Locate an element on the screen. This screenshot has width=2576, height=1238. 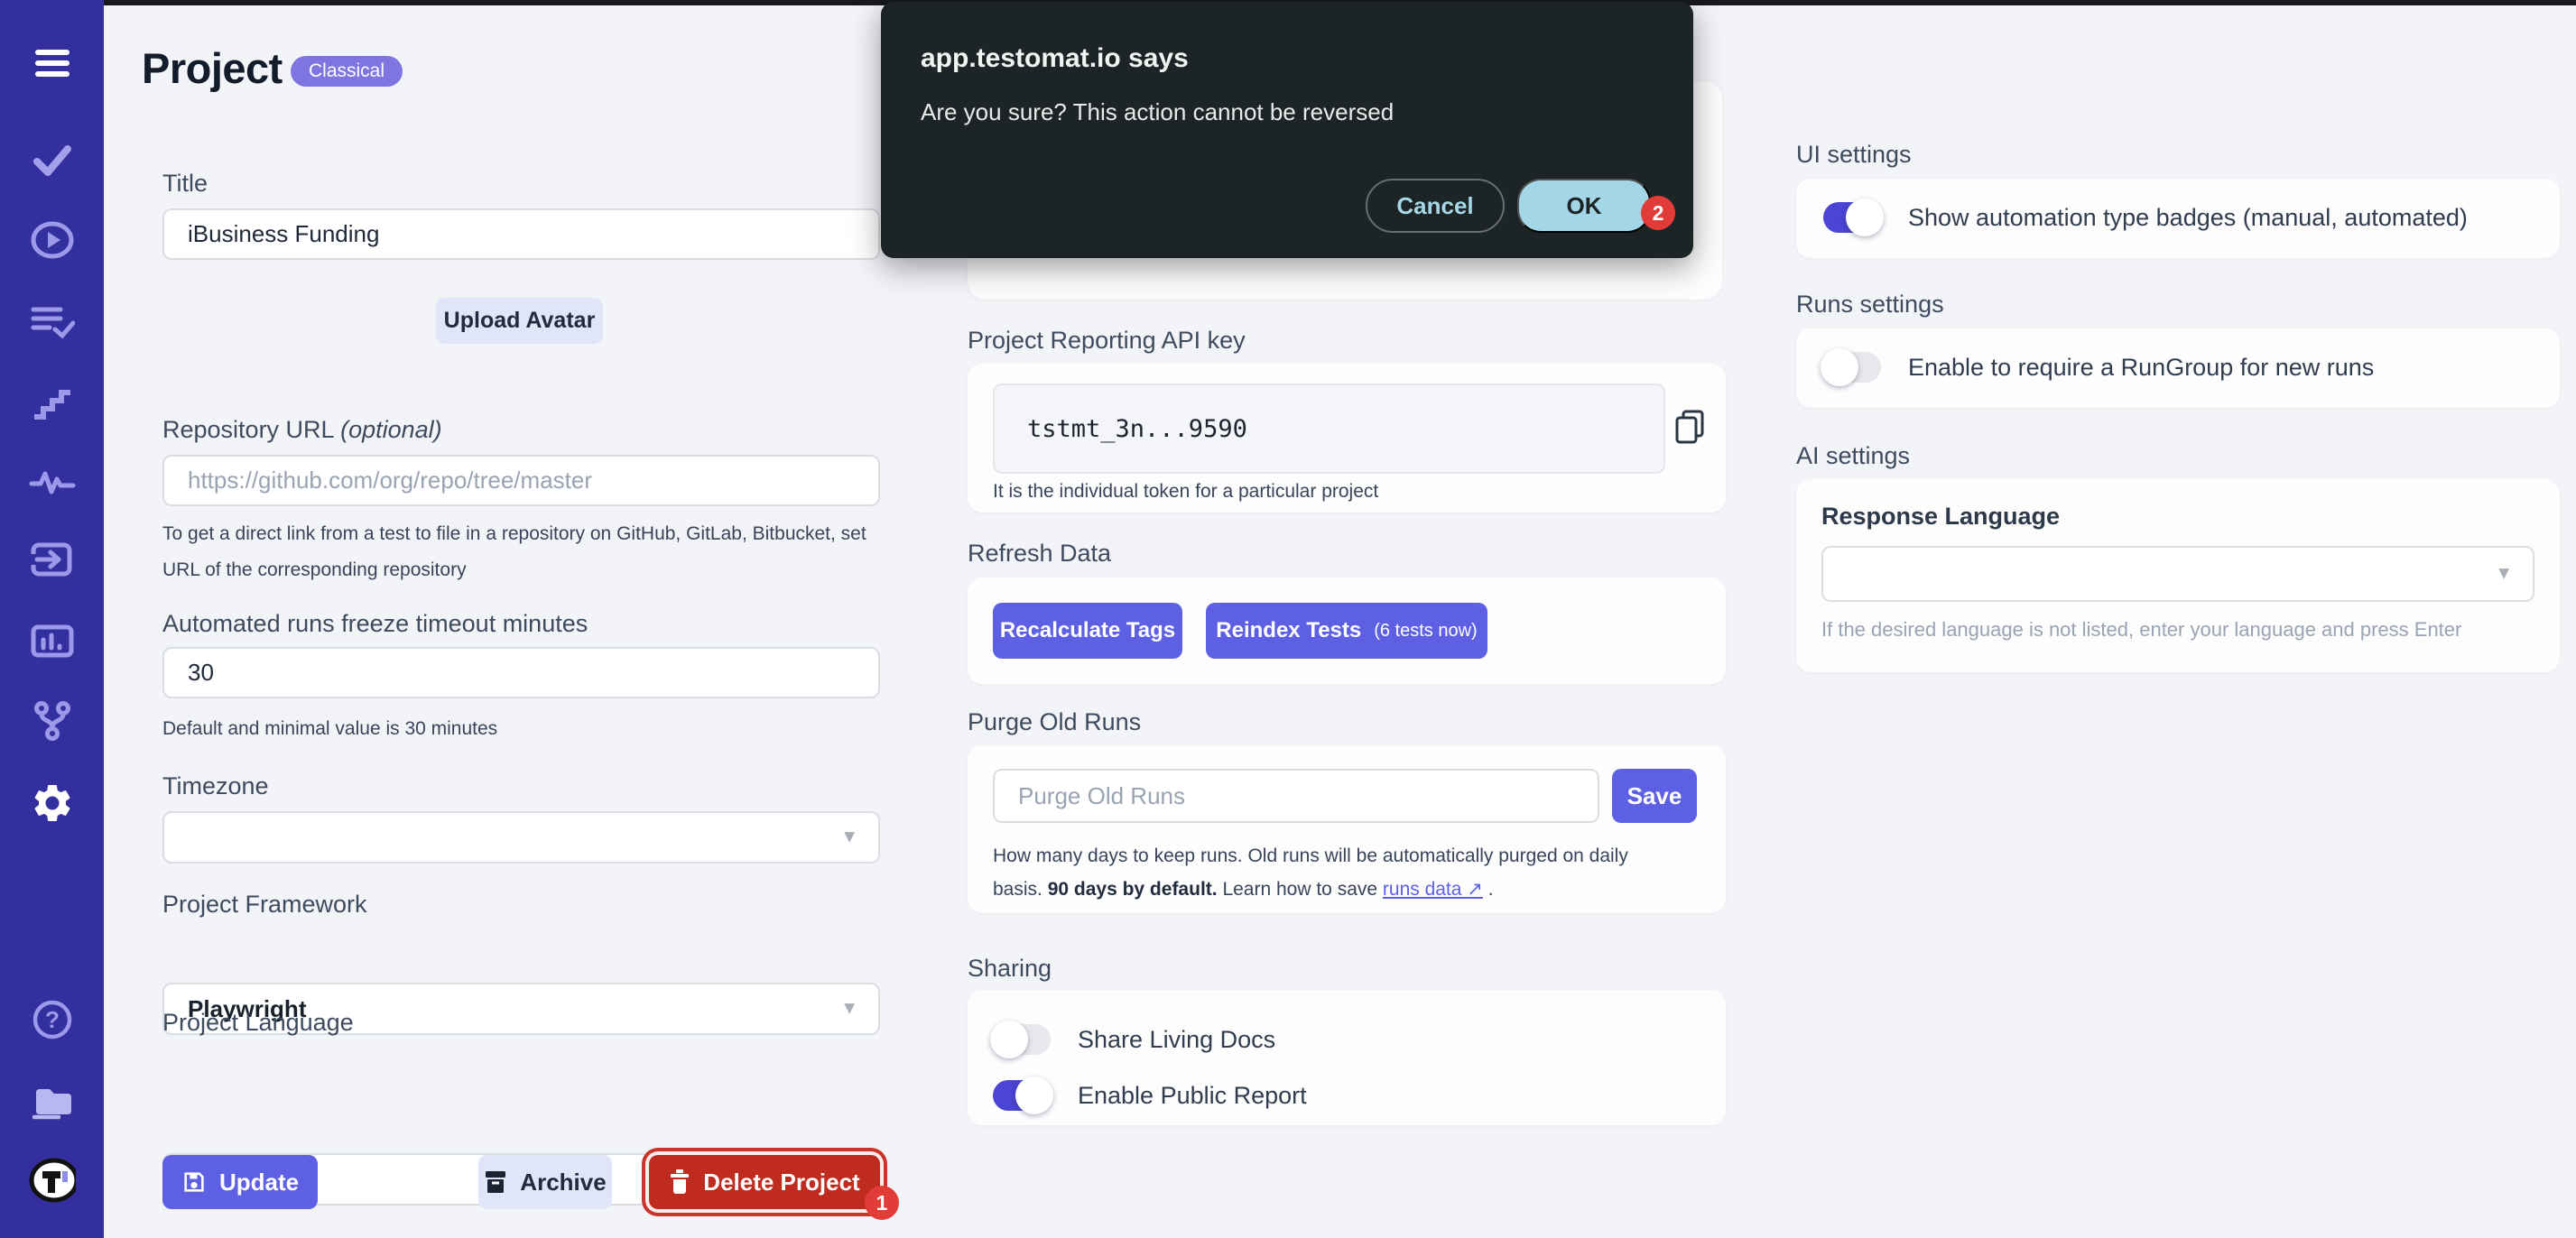
repository-url-input-field is located at coordinates (521, 480).